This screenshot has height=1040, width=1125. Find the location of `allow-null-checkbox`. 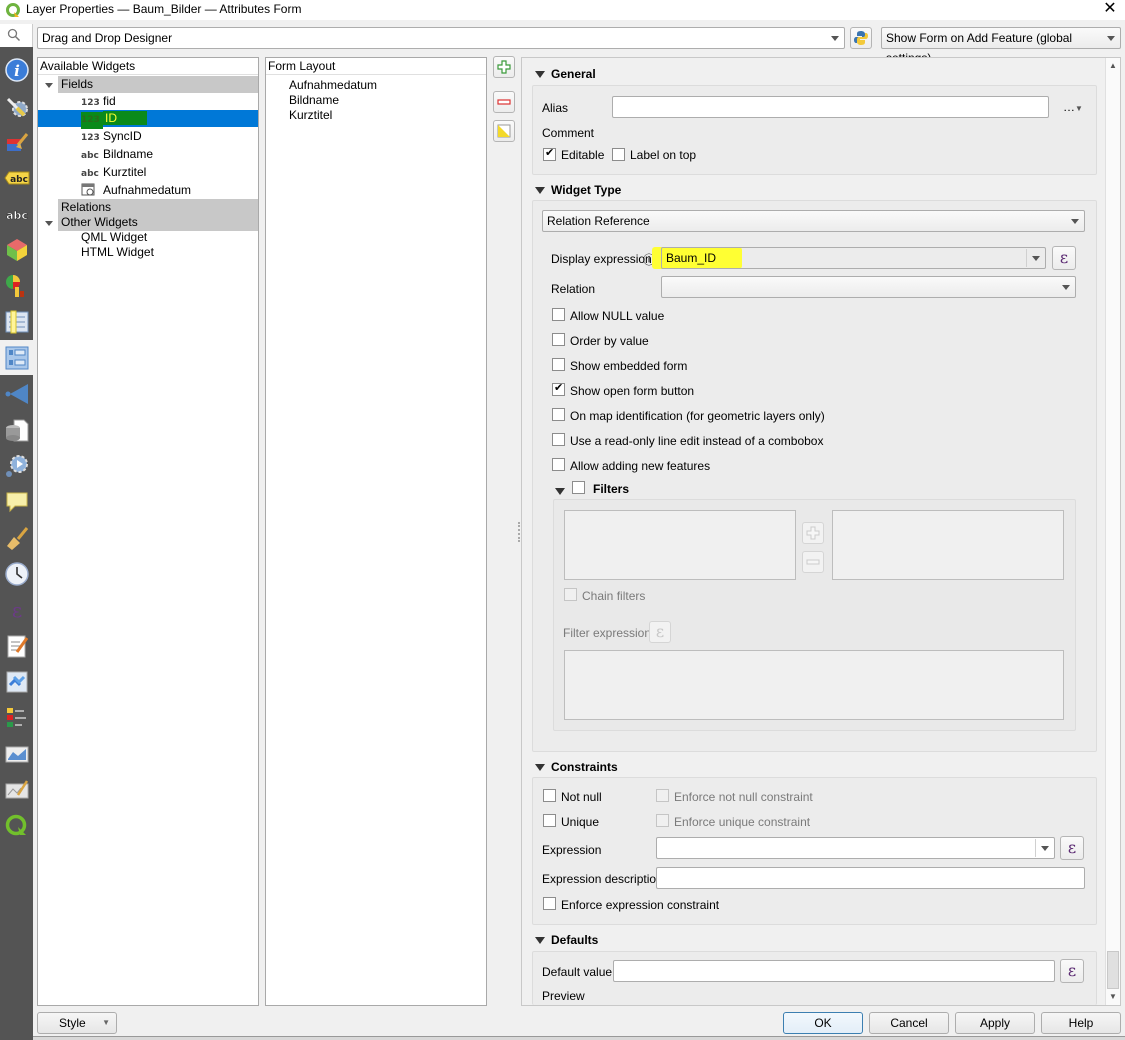

allow-null-checkbox is located at coordinates (558, 314).